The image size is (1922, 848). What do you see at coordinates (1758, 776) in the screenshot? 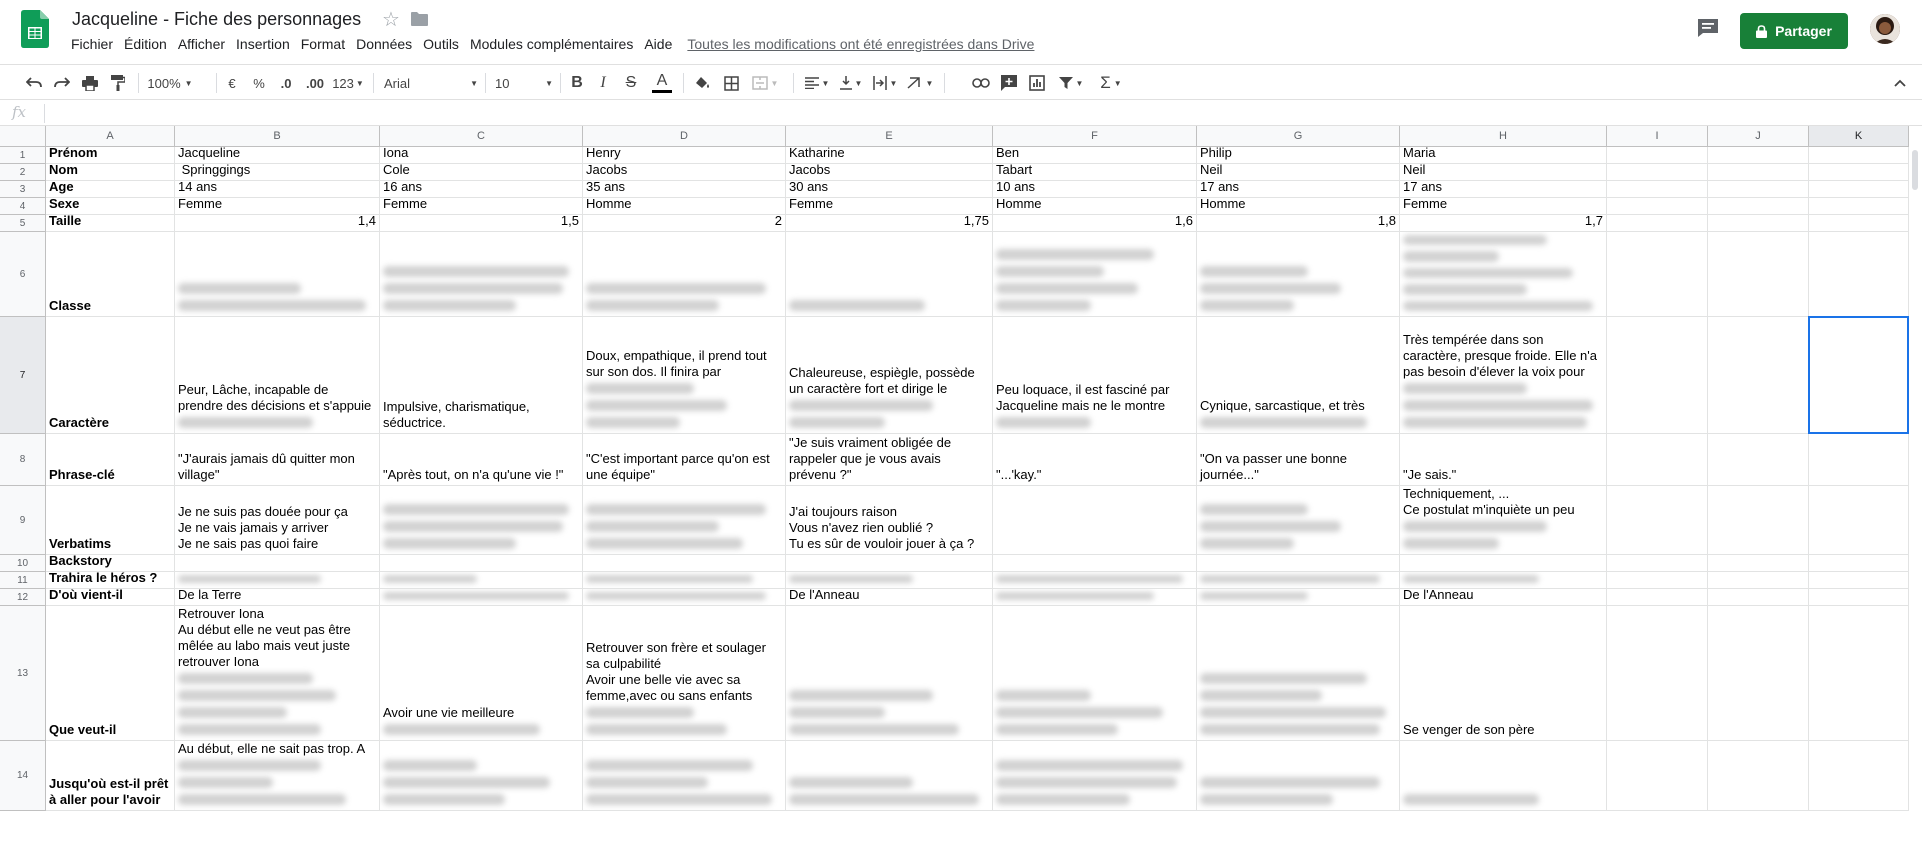
I see `cell-j14` at bounding box center [1758, 776].